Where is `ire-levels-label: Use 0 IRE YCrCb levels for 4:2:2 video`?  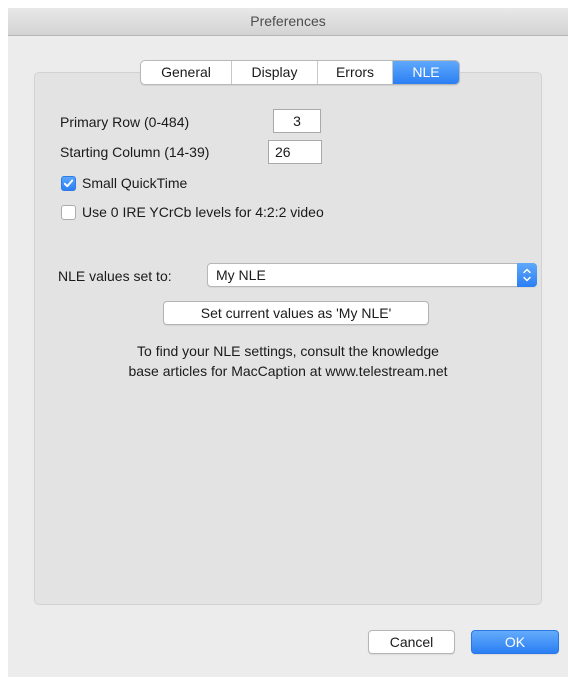 ire-levels-label: Use 0 IRE YCrCb levels for 4:2:2 video is located at coordinates (203, 212).